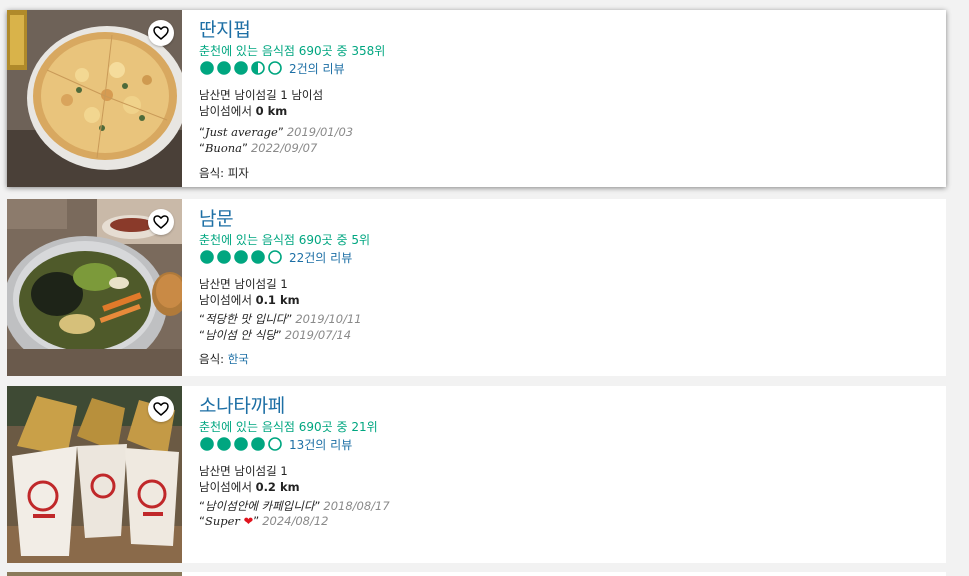 Image resolution: width=969 pixels, height=576 pixels. Describe the element at coordinates (356, 506) in the screenshot. I see `review-date: 2018/08/17` at that location.